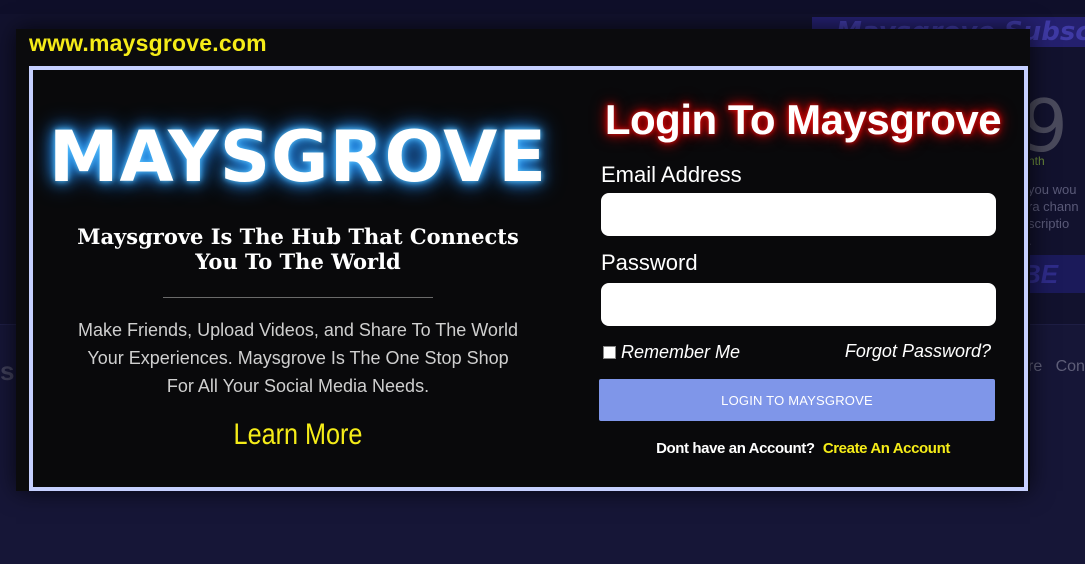  What do you see at coordinates (609, 352) in the screenshot?
I see `remember-me-checkbox` at bounding box center [609, 352].